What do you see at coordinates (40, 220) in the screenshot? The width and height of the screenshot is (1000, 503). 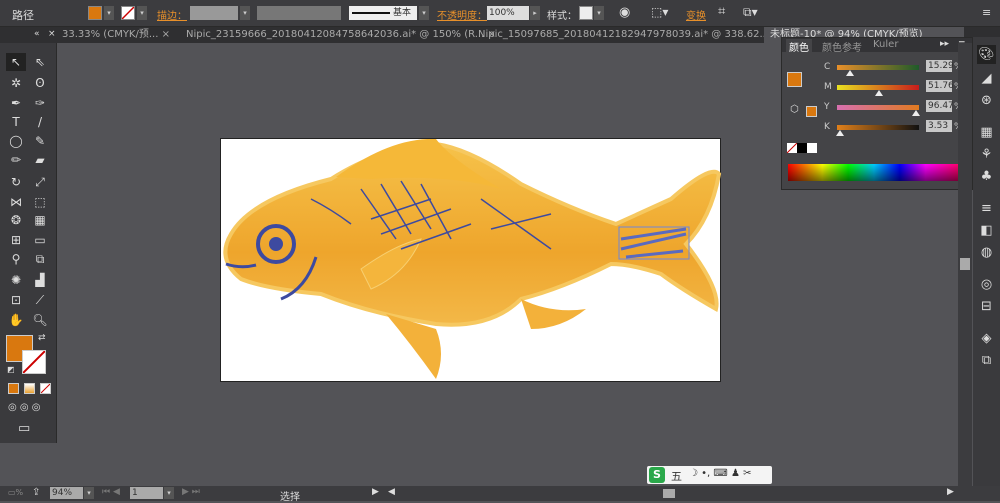 I see `perspective-grid-tool-icon: ▦` at bounding box center [40, 220].